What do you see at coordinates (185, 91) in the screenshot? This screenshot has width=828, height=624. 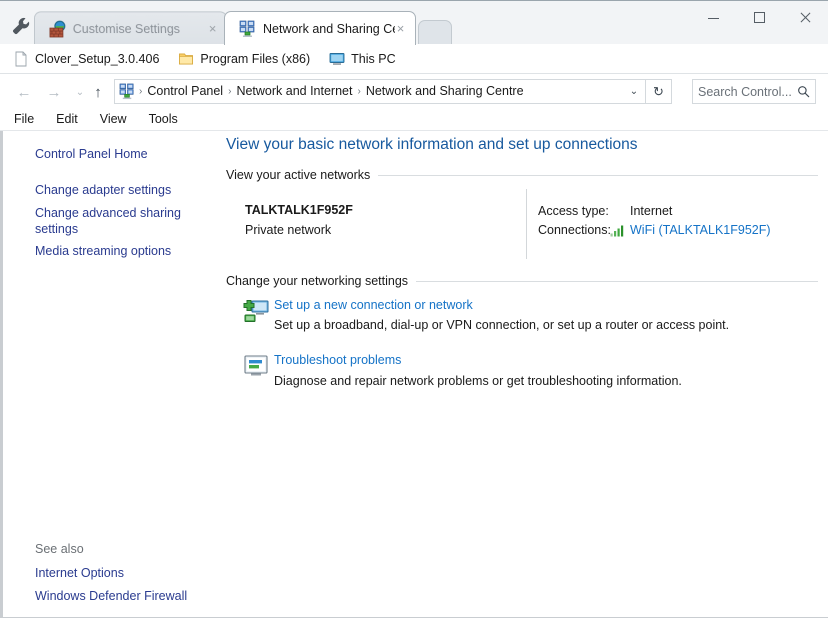 I see `breadcrumb-control-panel: Control Panel` at bounding box center [185, 91].